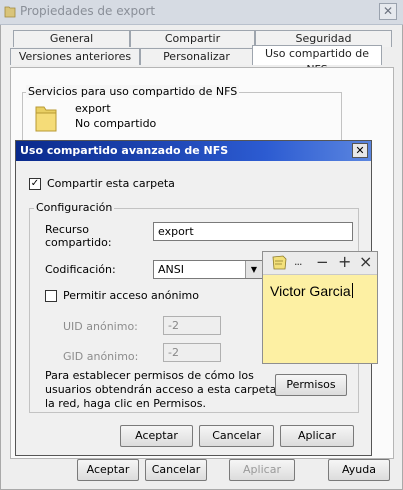  Describe the element at coordinates (359, 470) in the screenshot. I see `back-help-button: Ayuda` at that location.